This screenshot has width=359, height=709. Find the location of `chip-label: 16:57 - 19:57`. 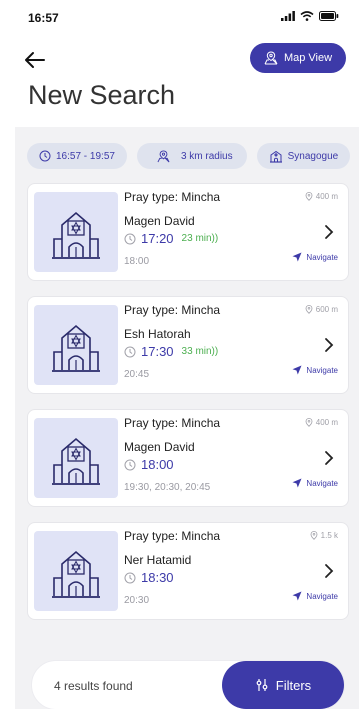

chip-label: 16:57 - 19:57 is located at coordinates (85, 156).